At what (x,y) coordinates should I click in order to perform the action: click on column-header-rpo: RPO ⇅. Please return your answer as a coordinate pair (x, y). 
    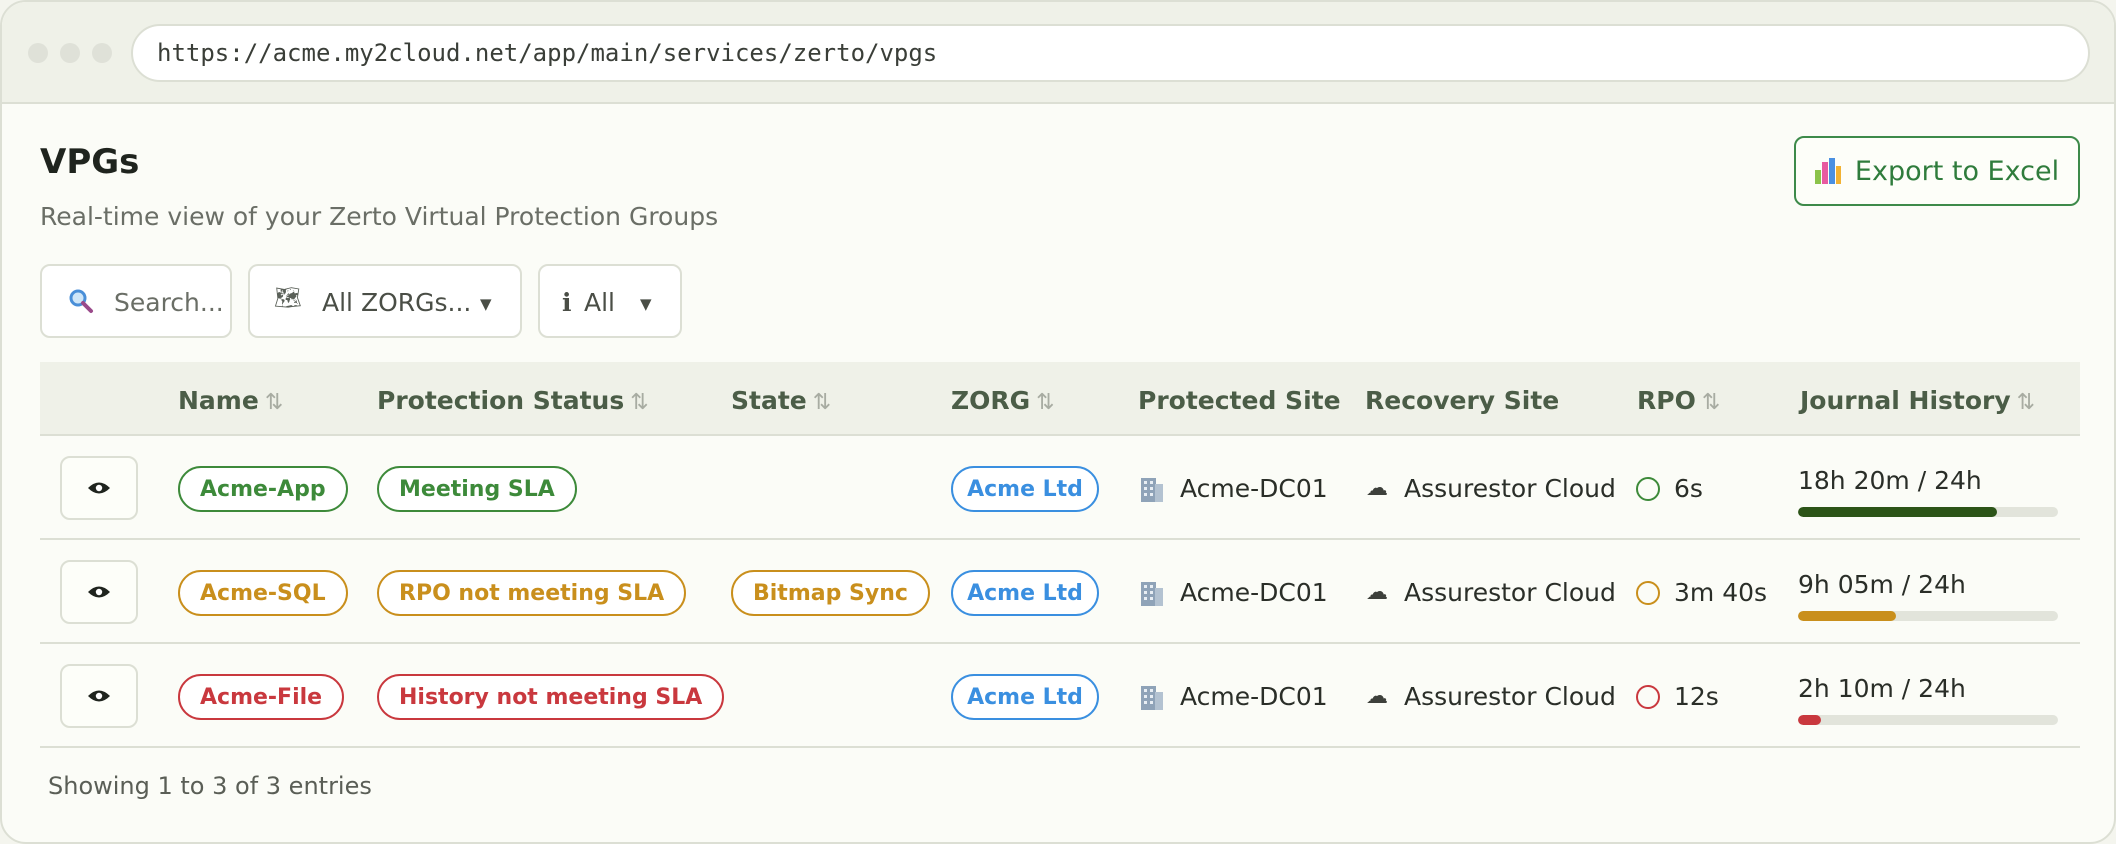
    Looking at the image, I should click on (1678, 400).